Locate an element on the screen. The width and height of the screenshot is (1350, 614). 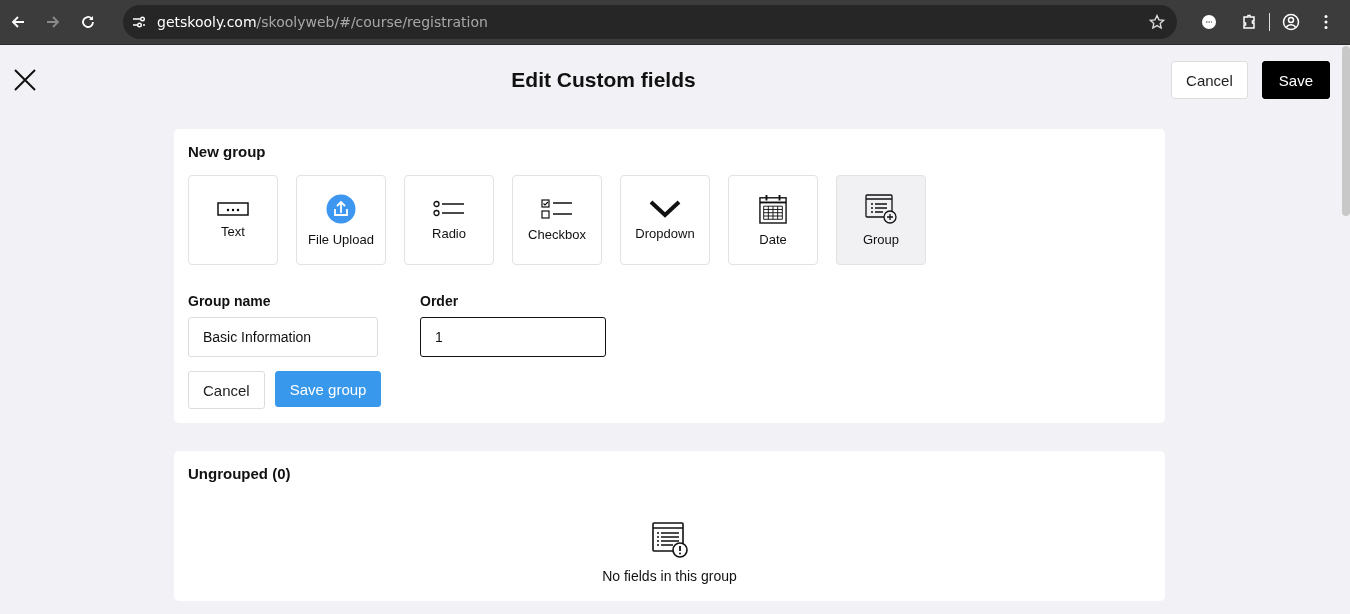
field-label: Group name is located at coordinates (230, 301).